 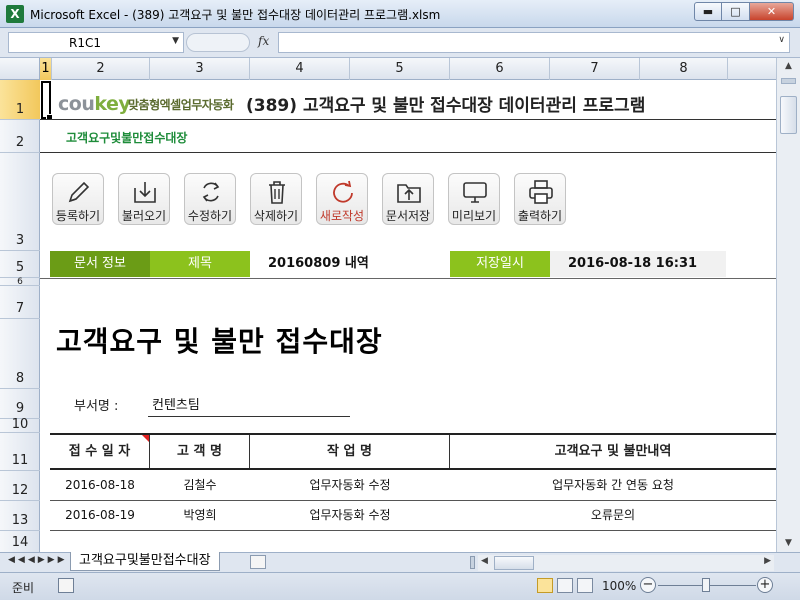 I want to click on upload-folder-icon, so click(x=409, y=193).